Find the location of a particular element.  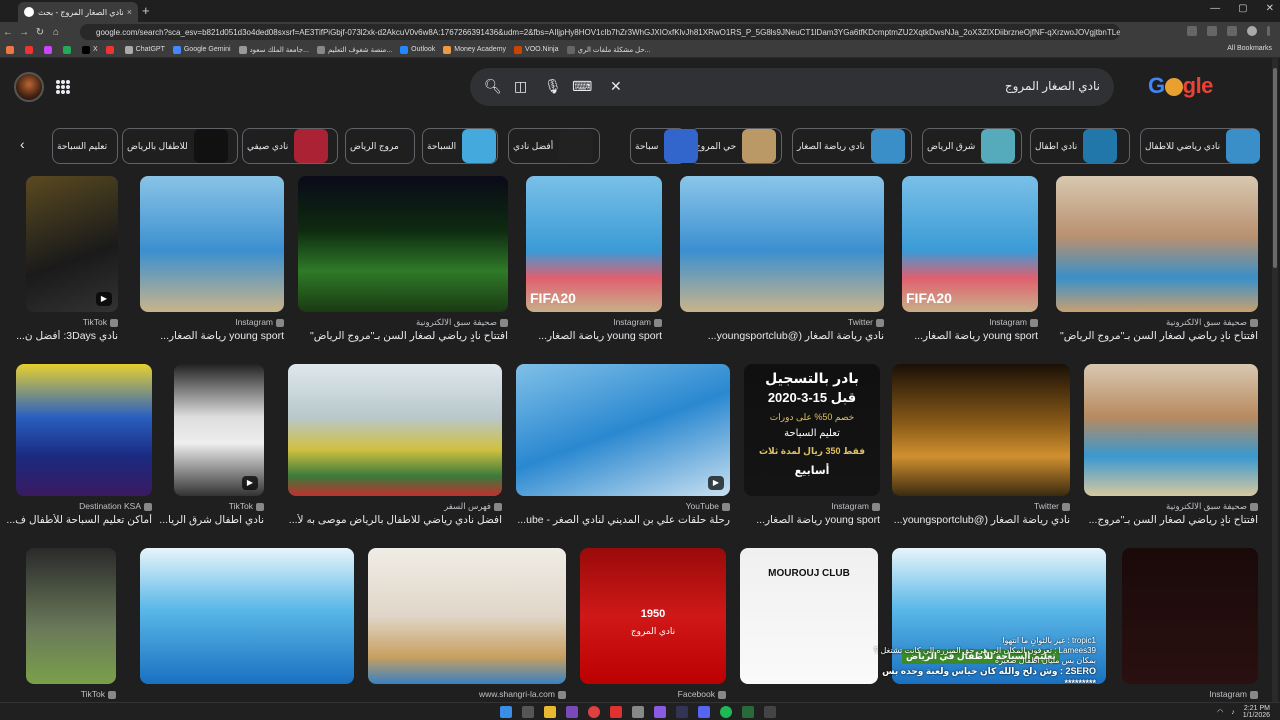

chip-related-search: للاطفال بالرياض is located at coordinates (180, 146).